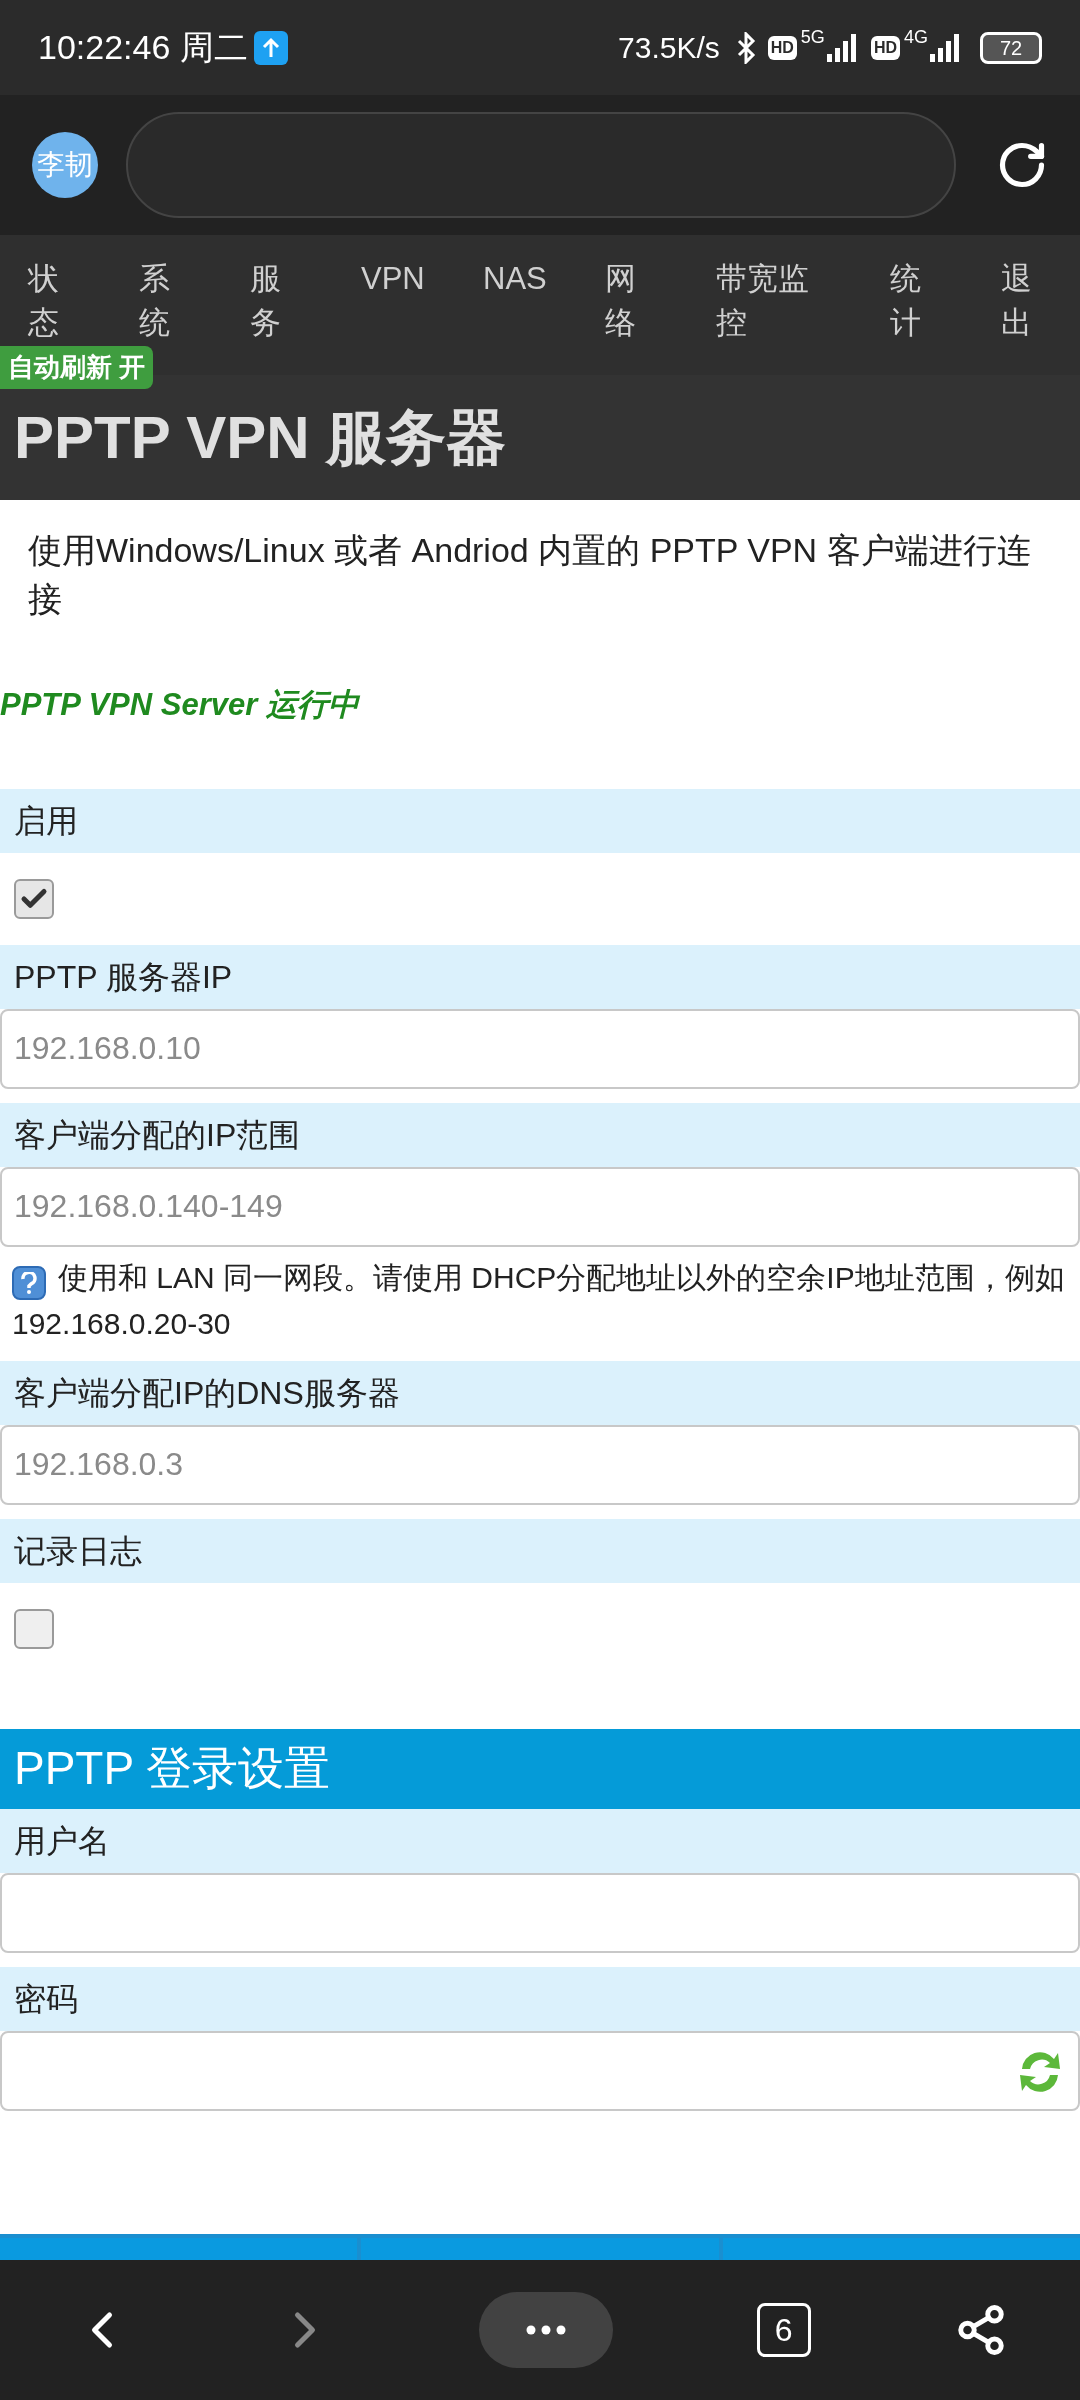 This screenshot has height=2400, width=1080. Describe the element at coordinates (62, 1841) in the screenshot. I see `field-label: 用户名` at that location.